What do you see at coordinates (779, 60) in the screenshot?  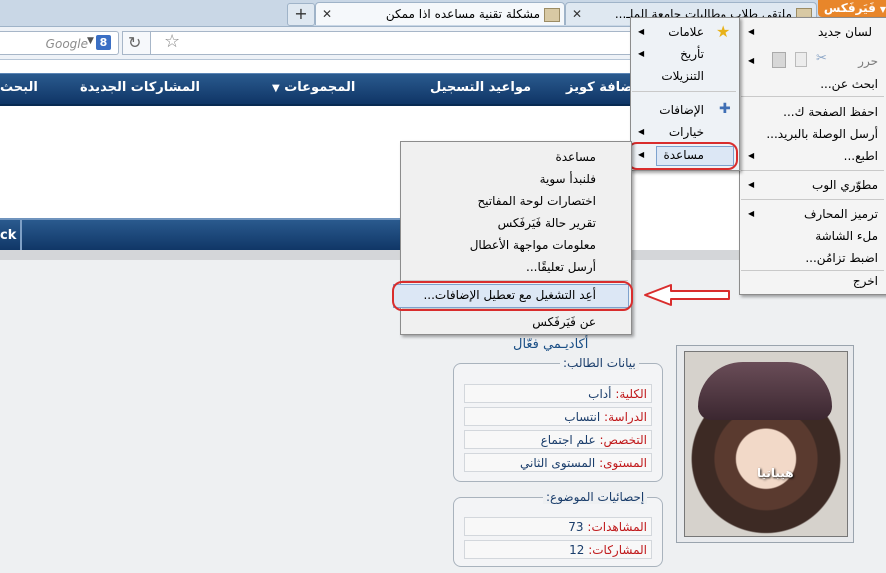 I see `paste-icon` at bounding box center [779, 60].